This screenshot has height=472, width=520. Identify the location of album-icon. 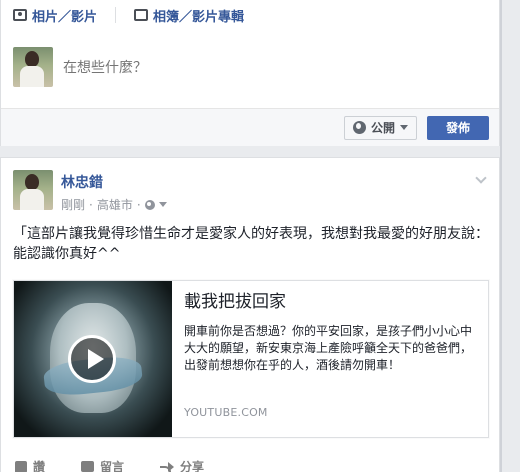
(141, 15).